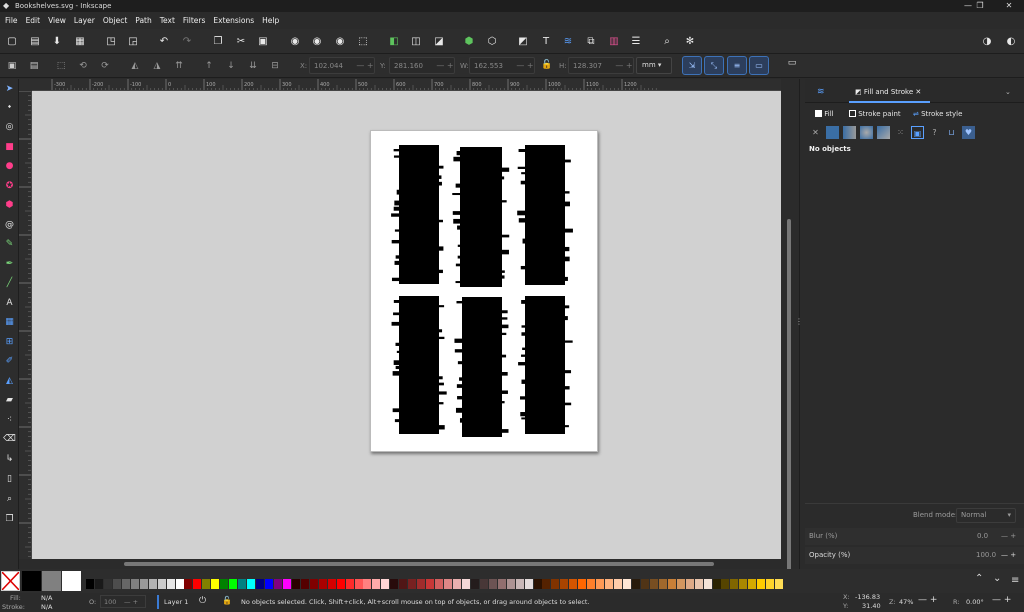  I want to click on swatch-icon: ▣, so click(917, 132).